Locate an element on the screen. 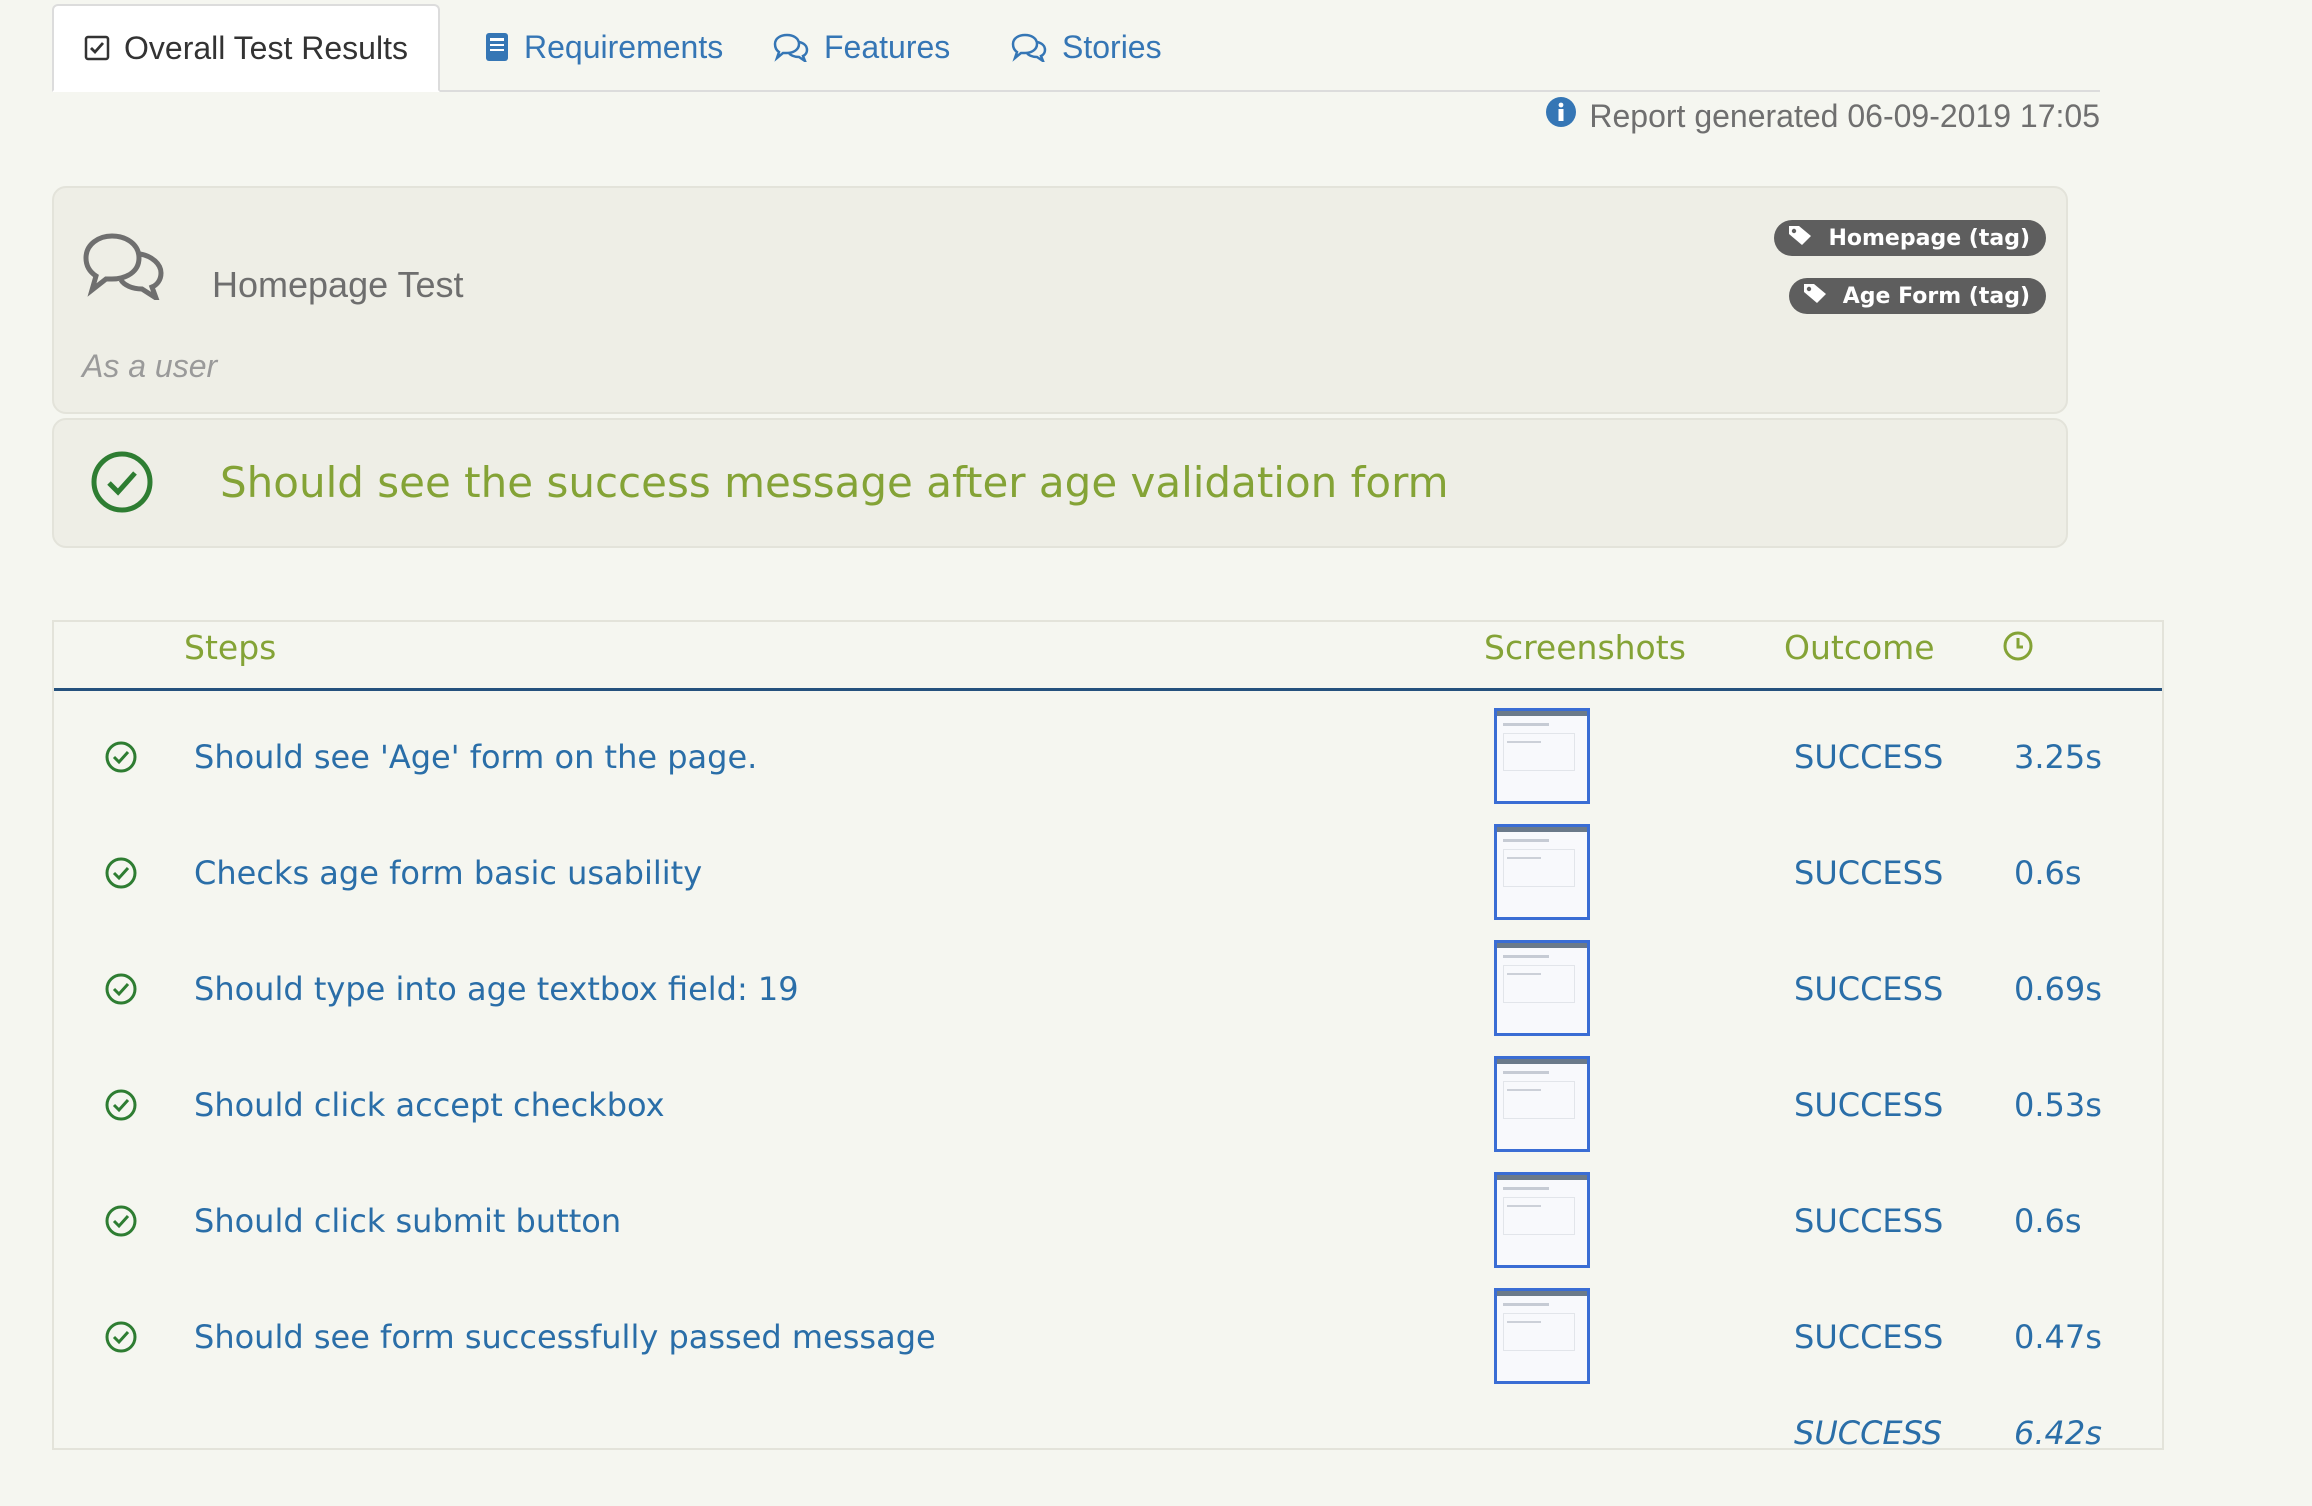 The width and height of the screenshot is (2312, 1506). step-description: Should click submit button is located at coordinates (407, 1221).